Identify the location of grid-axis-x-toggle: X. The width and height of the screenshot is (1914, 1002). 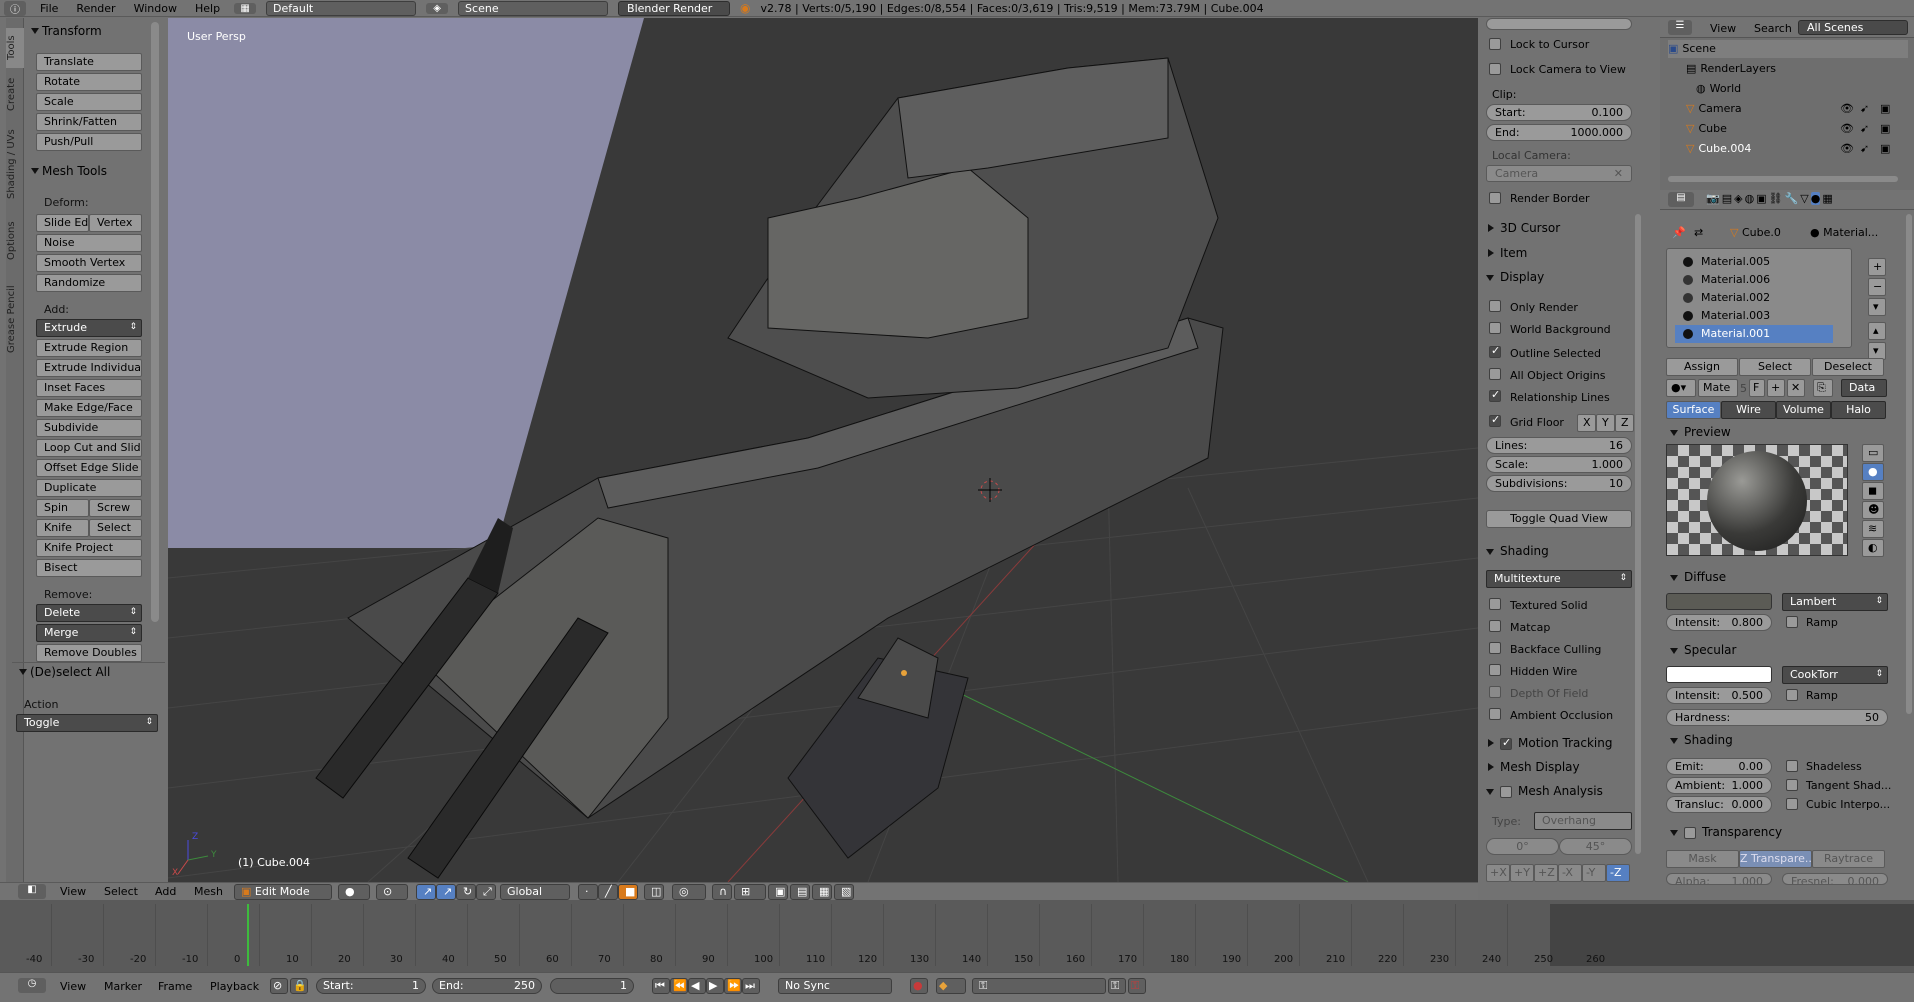
(1586, 423).